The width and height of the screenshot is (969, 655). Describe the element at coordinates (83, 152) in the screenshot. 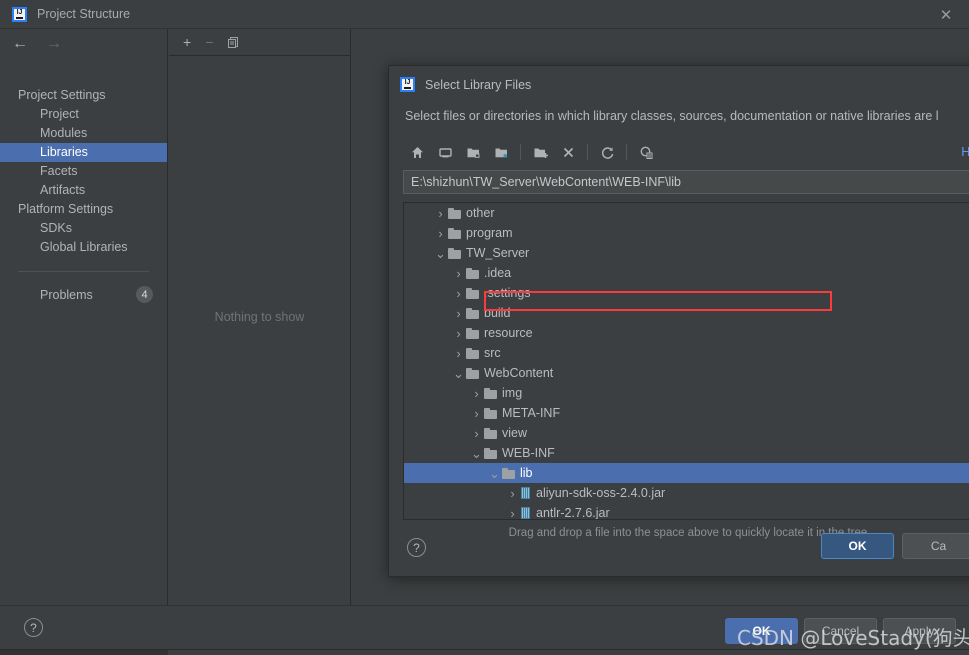

I see `sidebar-item-libraries: Libraries` at that location.